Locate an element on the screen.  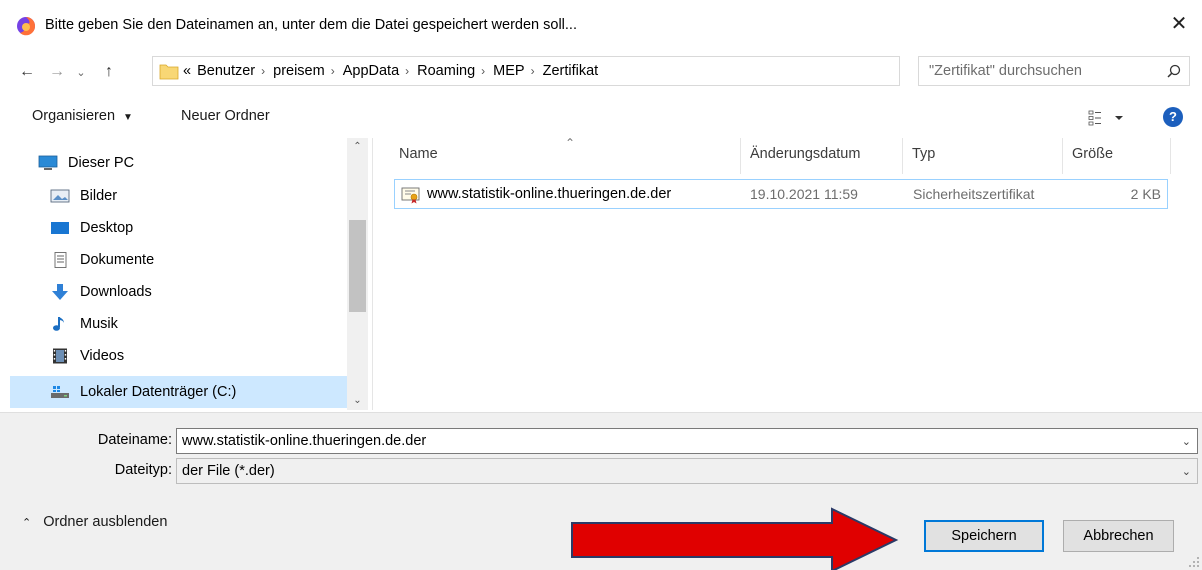
videos-icon is located at coordinates (60, 356).